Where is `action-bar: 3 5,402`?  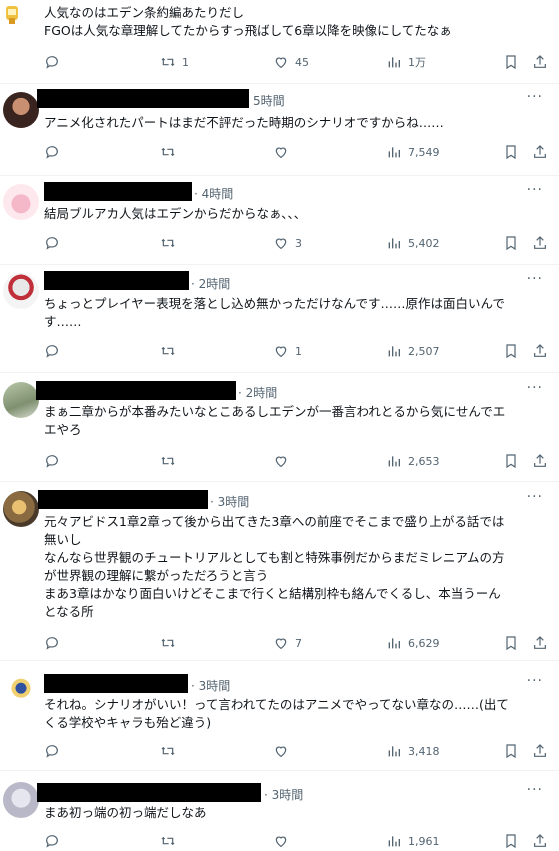 action-bar: 3 5,402 is located at coordinates (279, 243).